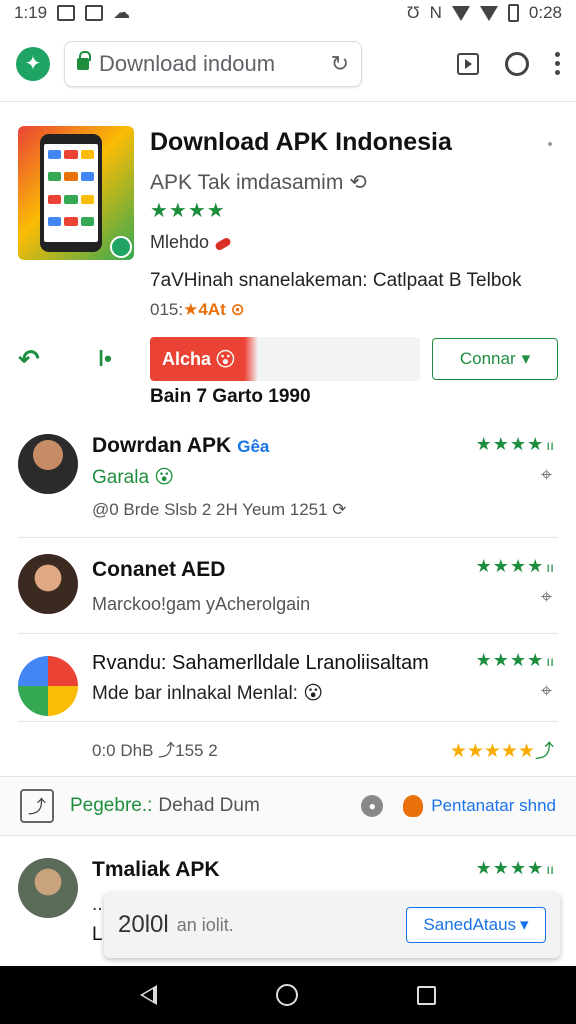  I want to click on promo-icon: ⤴, so click(37, 806).